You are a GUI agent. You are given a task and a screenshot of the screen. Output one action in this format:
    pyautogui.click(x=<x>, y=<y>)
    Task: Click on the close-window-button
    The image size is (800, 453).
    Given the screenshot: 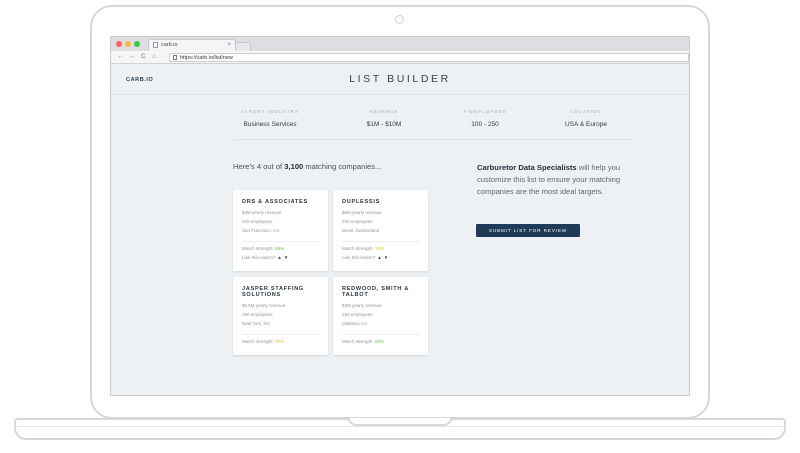 What is the action you would take?
    pyautogui.click(x=119, y=44)
    